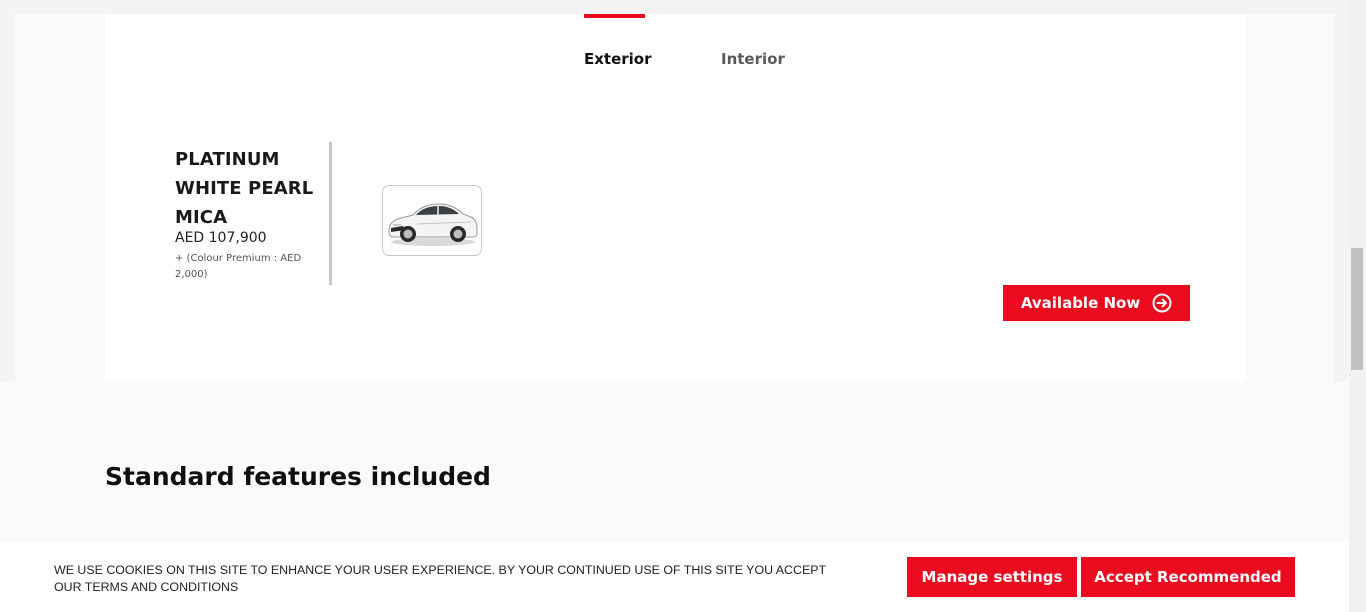 Image resolution: width=1366 pixels, height=612 pixels. What do you see at coordinates (227, 159) in the screenshot?
I see `colour-name-line: PLATINUM` at bounding box center [227, 159].